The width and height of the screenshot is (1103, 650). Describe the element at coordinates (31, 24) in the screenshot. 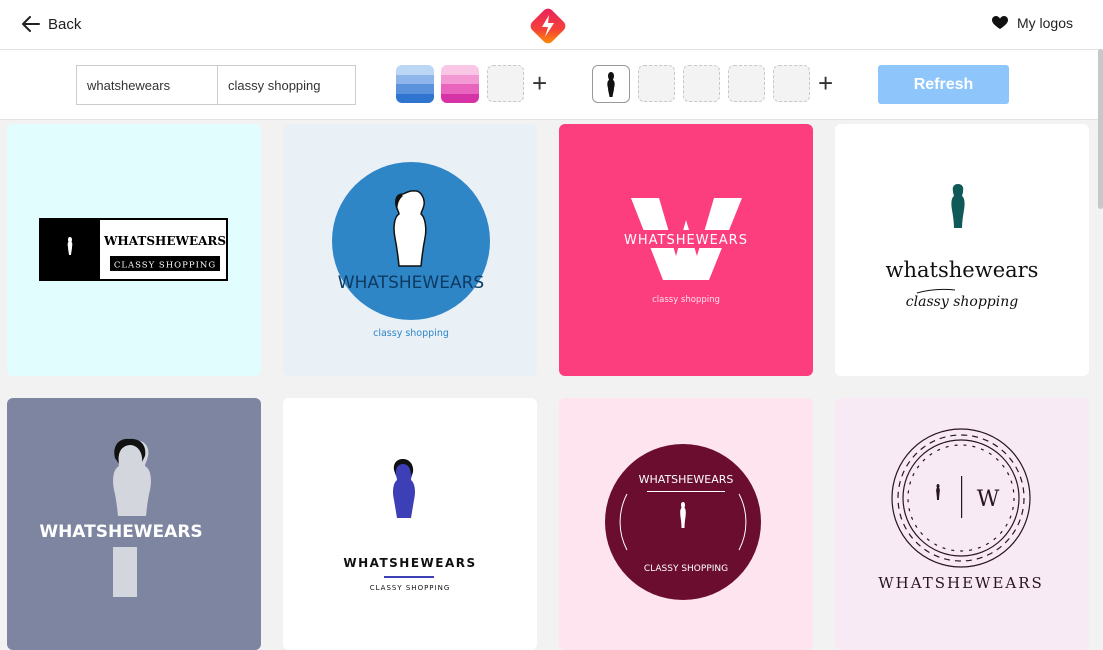

I see `arrow-left-icon` at that location.